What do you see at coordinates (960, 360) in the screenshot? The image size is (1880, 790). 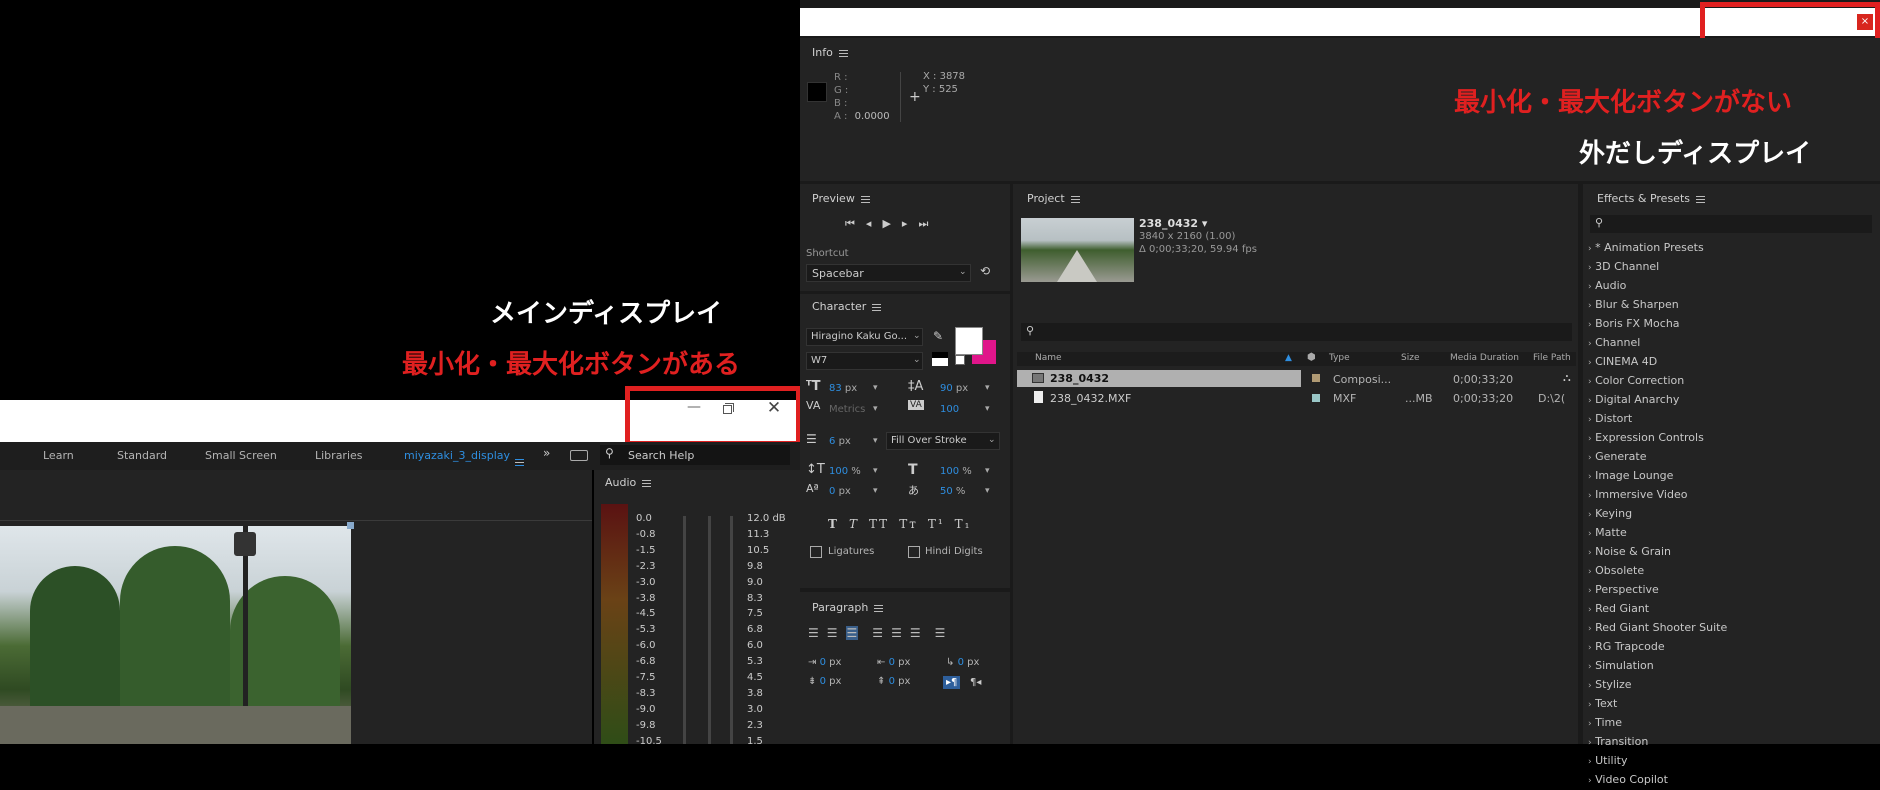 I see `none-swatch` at bounding box center [960, 360].